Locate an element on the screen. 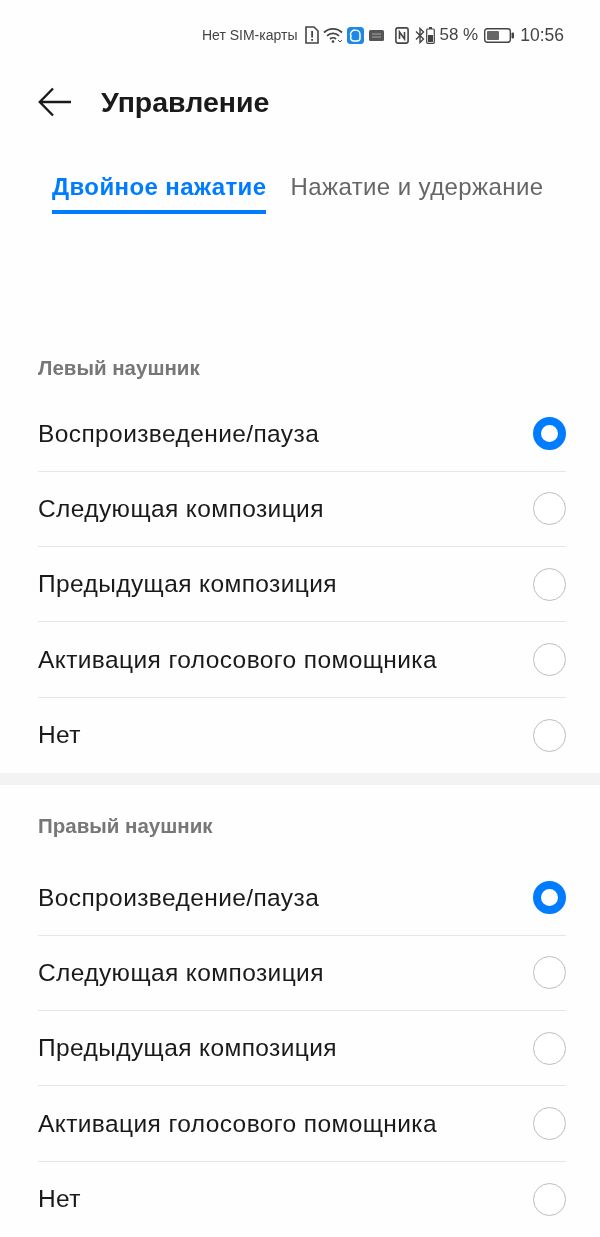 This screenshot has height=1237, width=600. section-header: Правый наушник is located at coordinates (125, 826).